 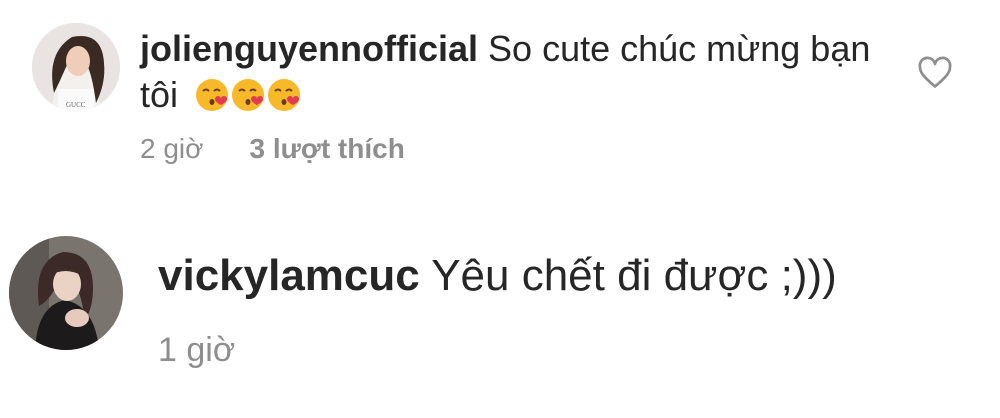 I want to click on avatar: GUCC, so click(x=76, y=67).